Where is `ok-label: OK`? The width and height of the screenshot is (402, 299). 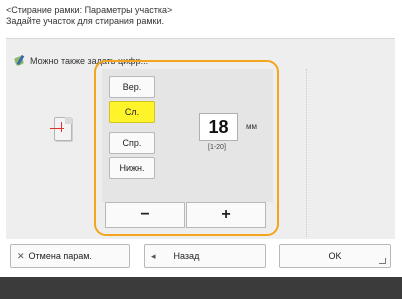
ok-label: OK is located at coordinates (335, 256).